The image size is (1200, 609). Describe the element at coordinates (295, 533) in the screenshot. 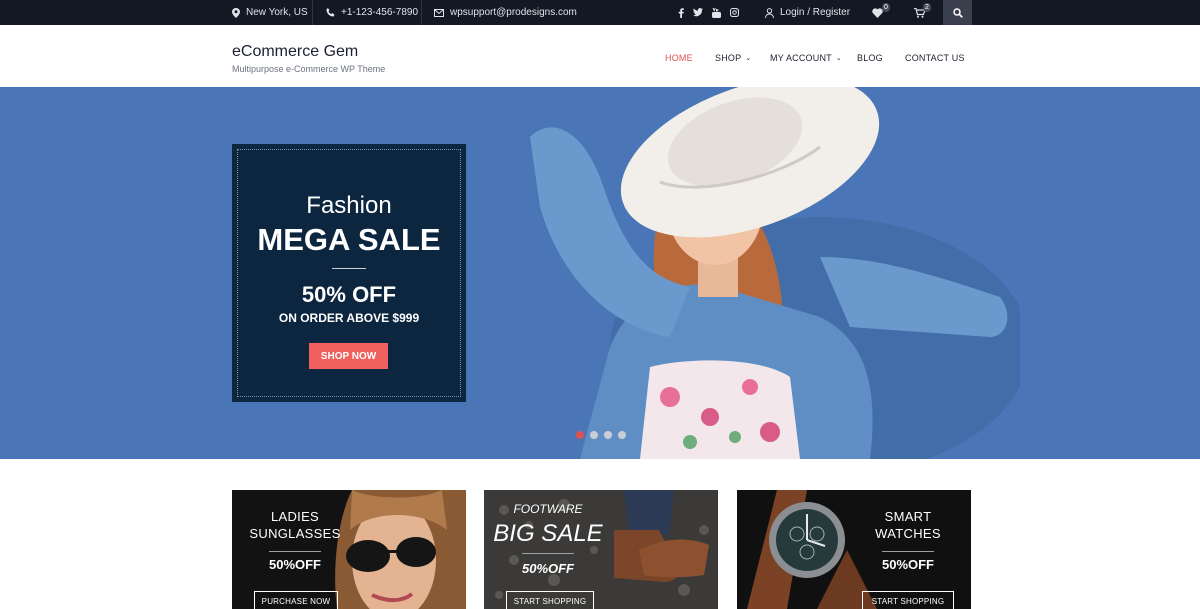

I see `card-title-line: SUNGLASSES` at that location.